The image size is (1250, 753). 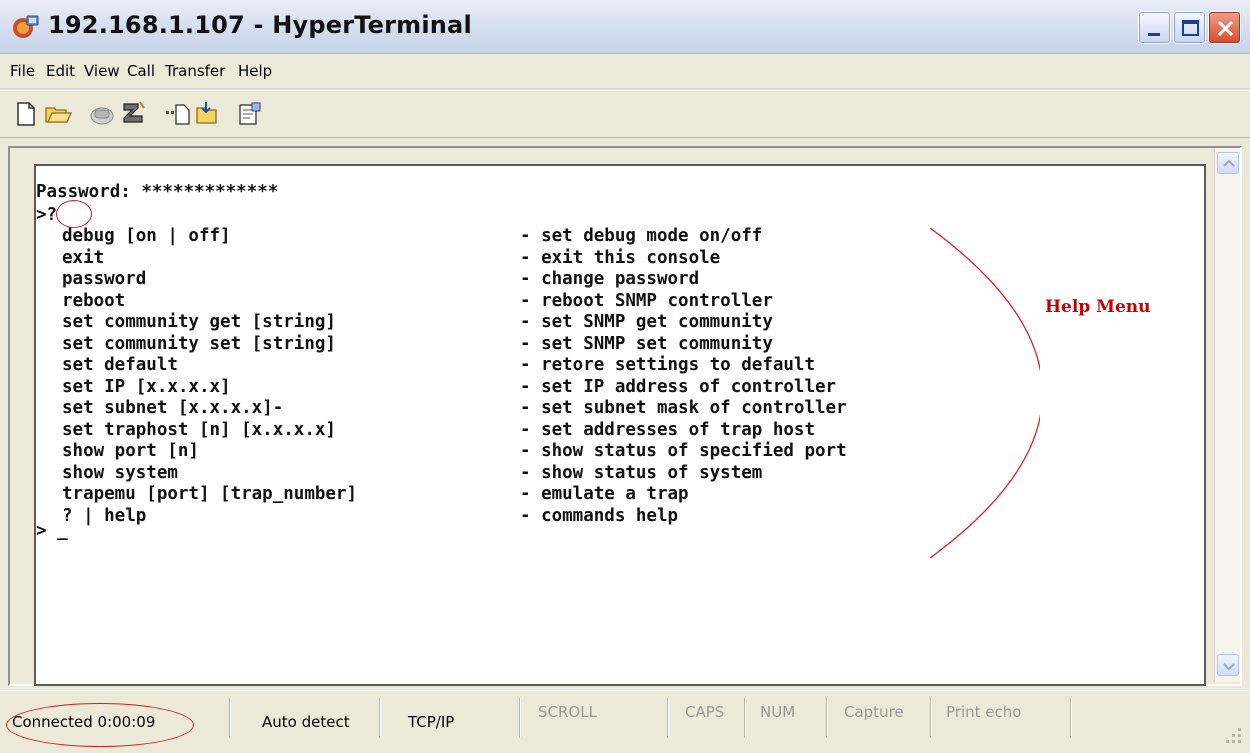 I want to click on close-icon, so click(x=1225, y=28).